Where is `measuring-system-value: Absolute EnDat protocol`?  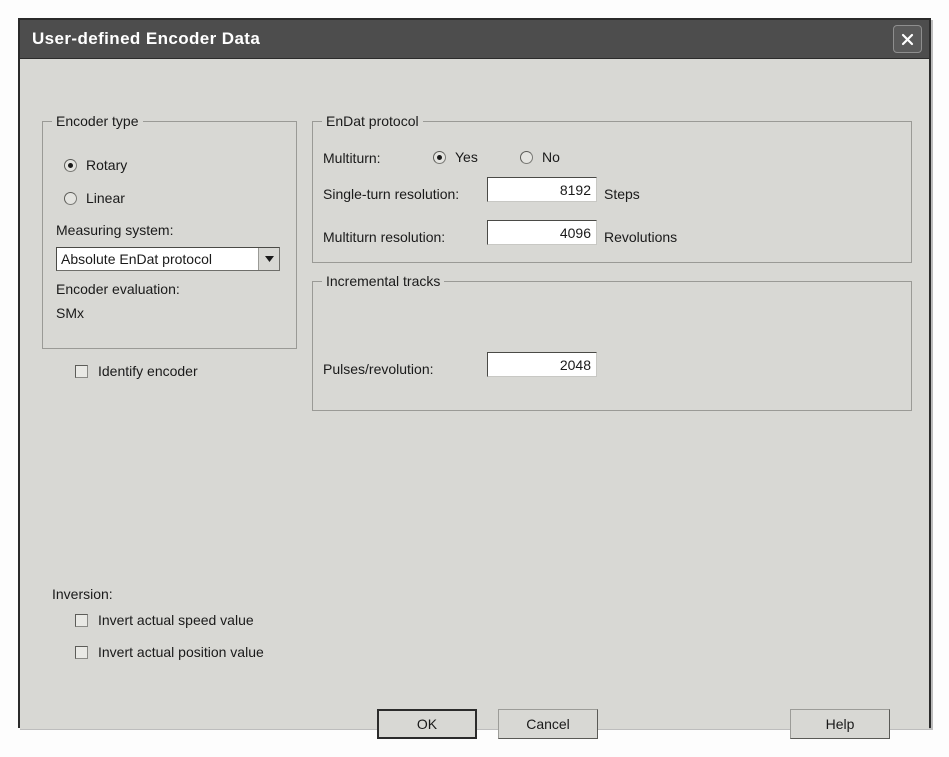 measuring-system-value: Absolute EnDat protocol is located at coordinates (136, 259).